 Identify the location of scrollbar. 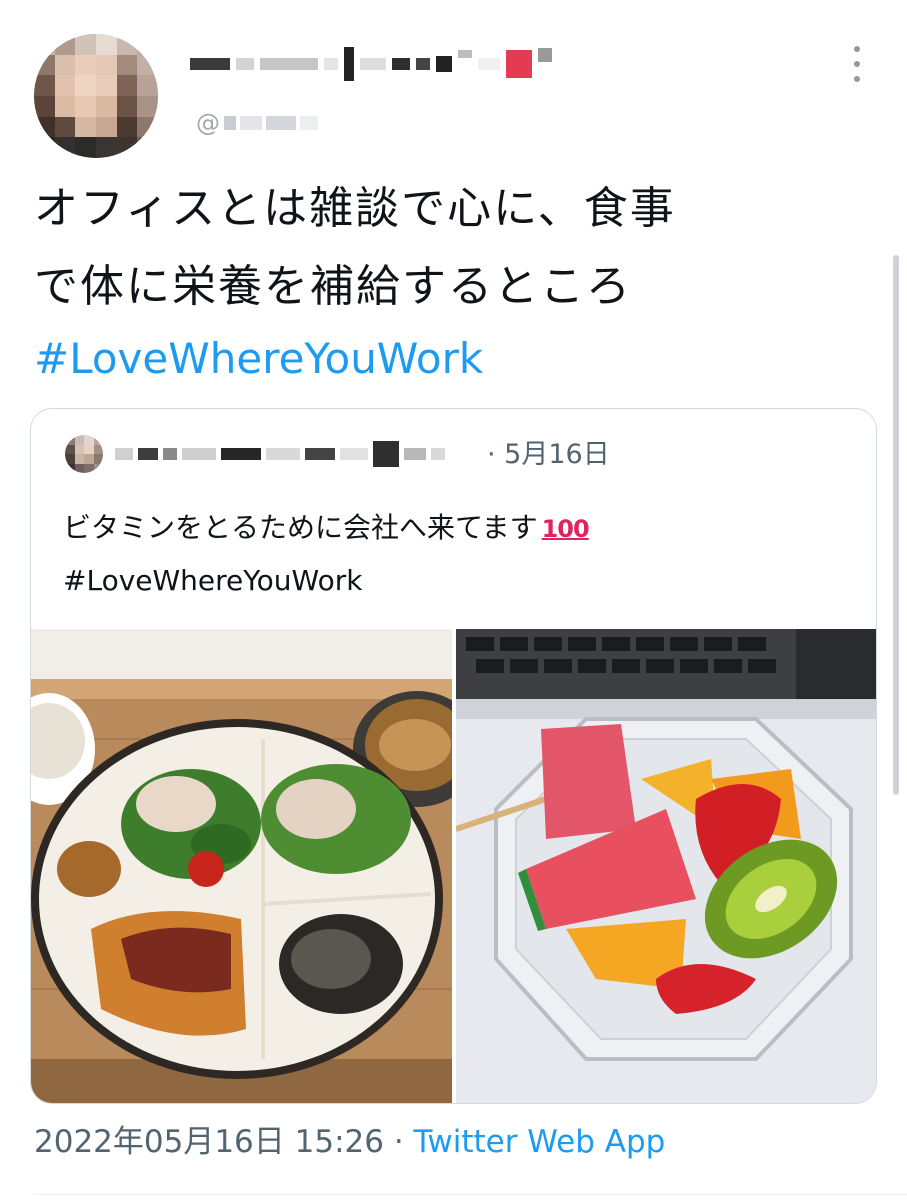
(896, 525).